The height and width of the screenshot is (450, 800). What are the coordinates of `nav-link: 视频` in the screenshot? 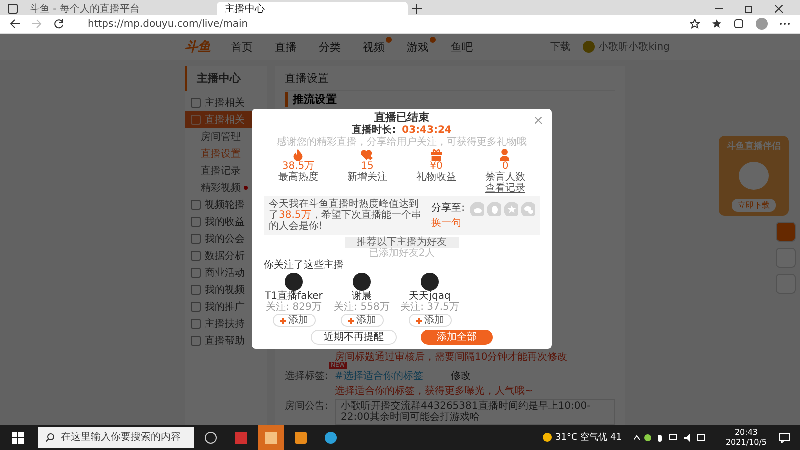 It's located at (374, 47).